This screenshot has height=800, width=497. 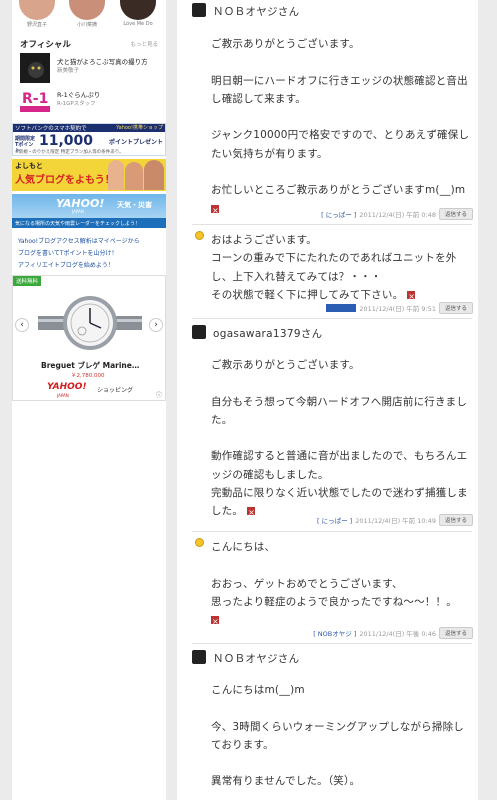 I want to click on comment-line: 今、3時間くらいウォーミングアップしながら掃除しております。, so click(x=337, y=735).